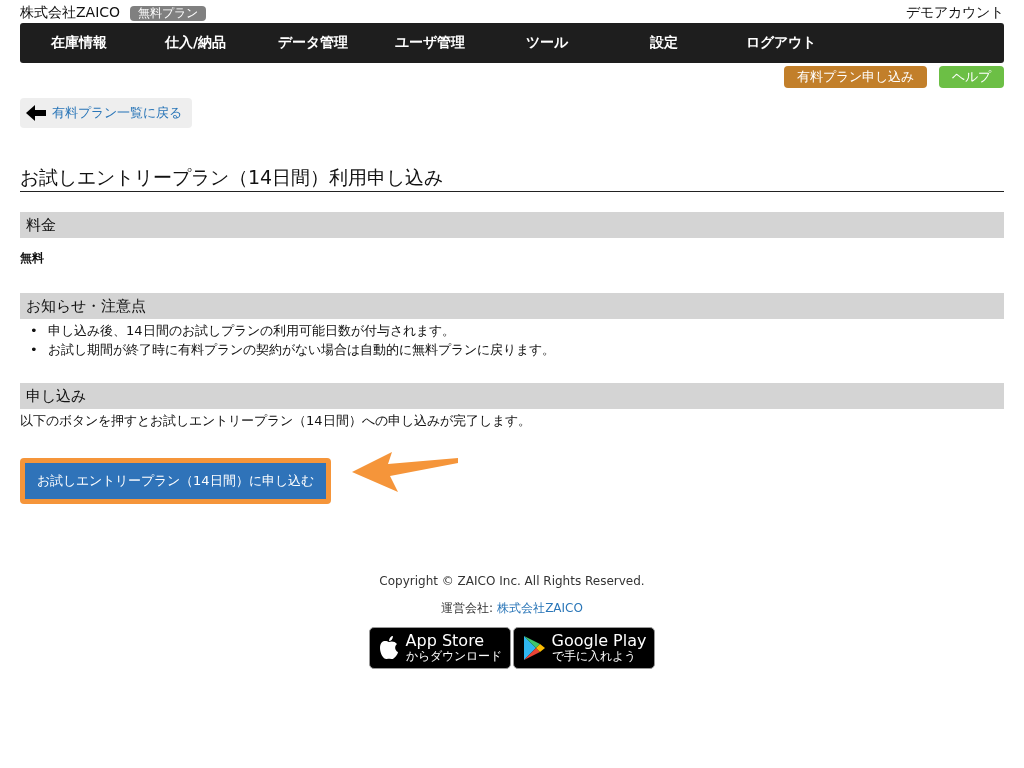  Describe the element at coordinates (439, 648) in the screenshot. I see `store-badge: App Store からダウンロード` at that location.